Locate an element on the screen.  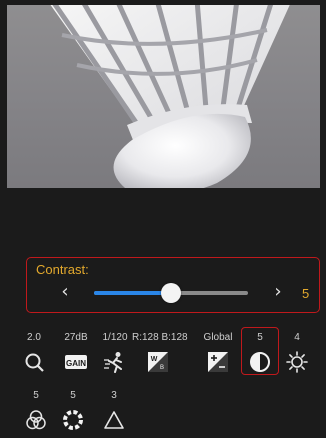
contrast-tool-value: 5 is located at coordinates (260, 337).